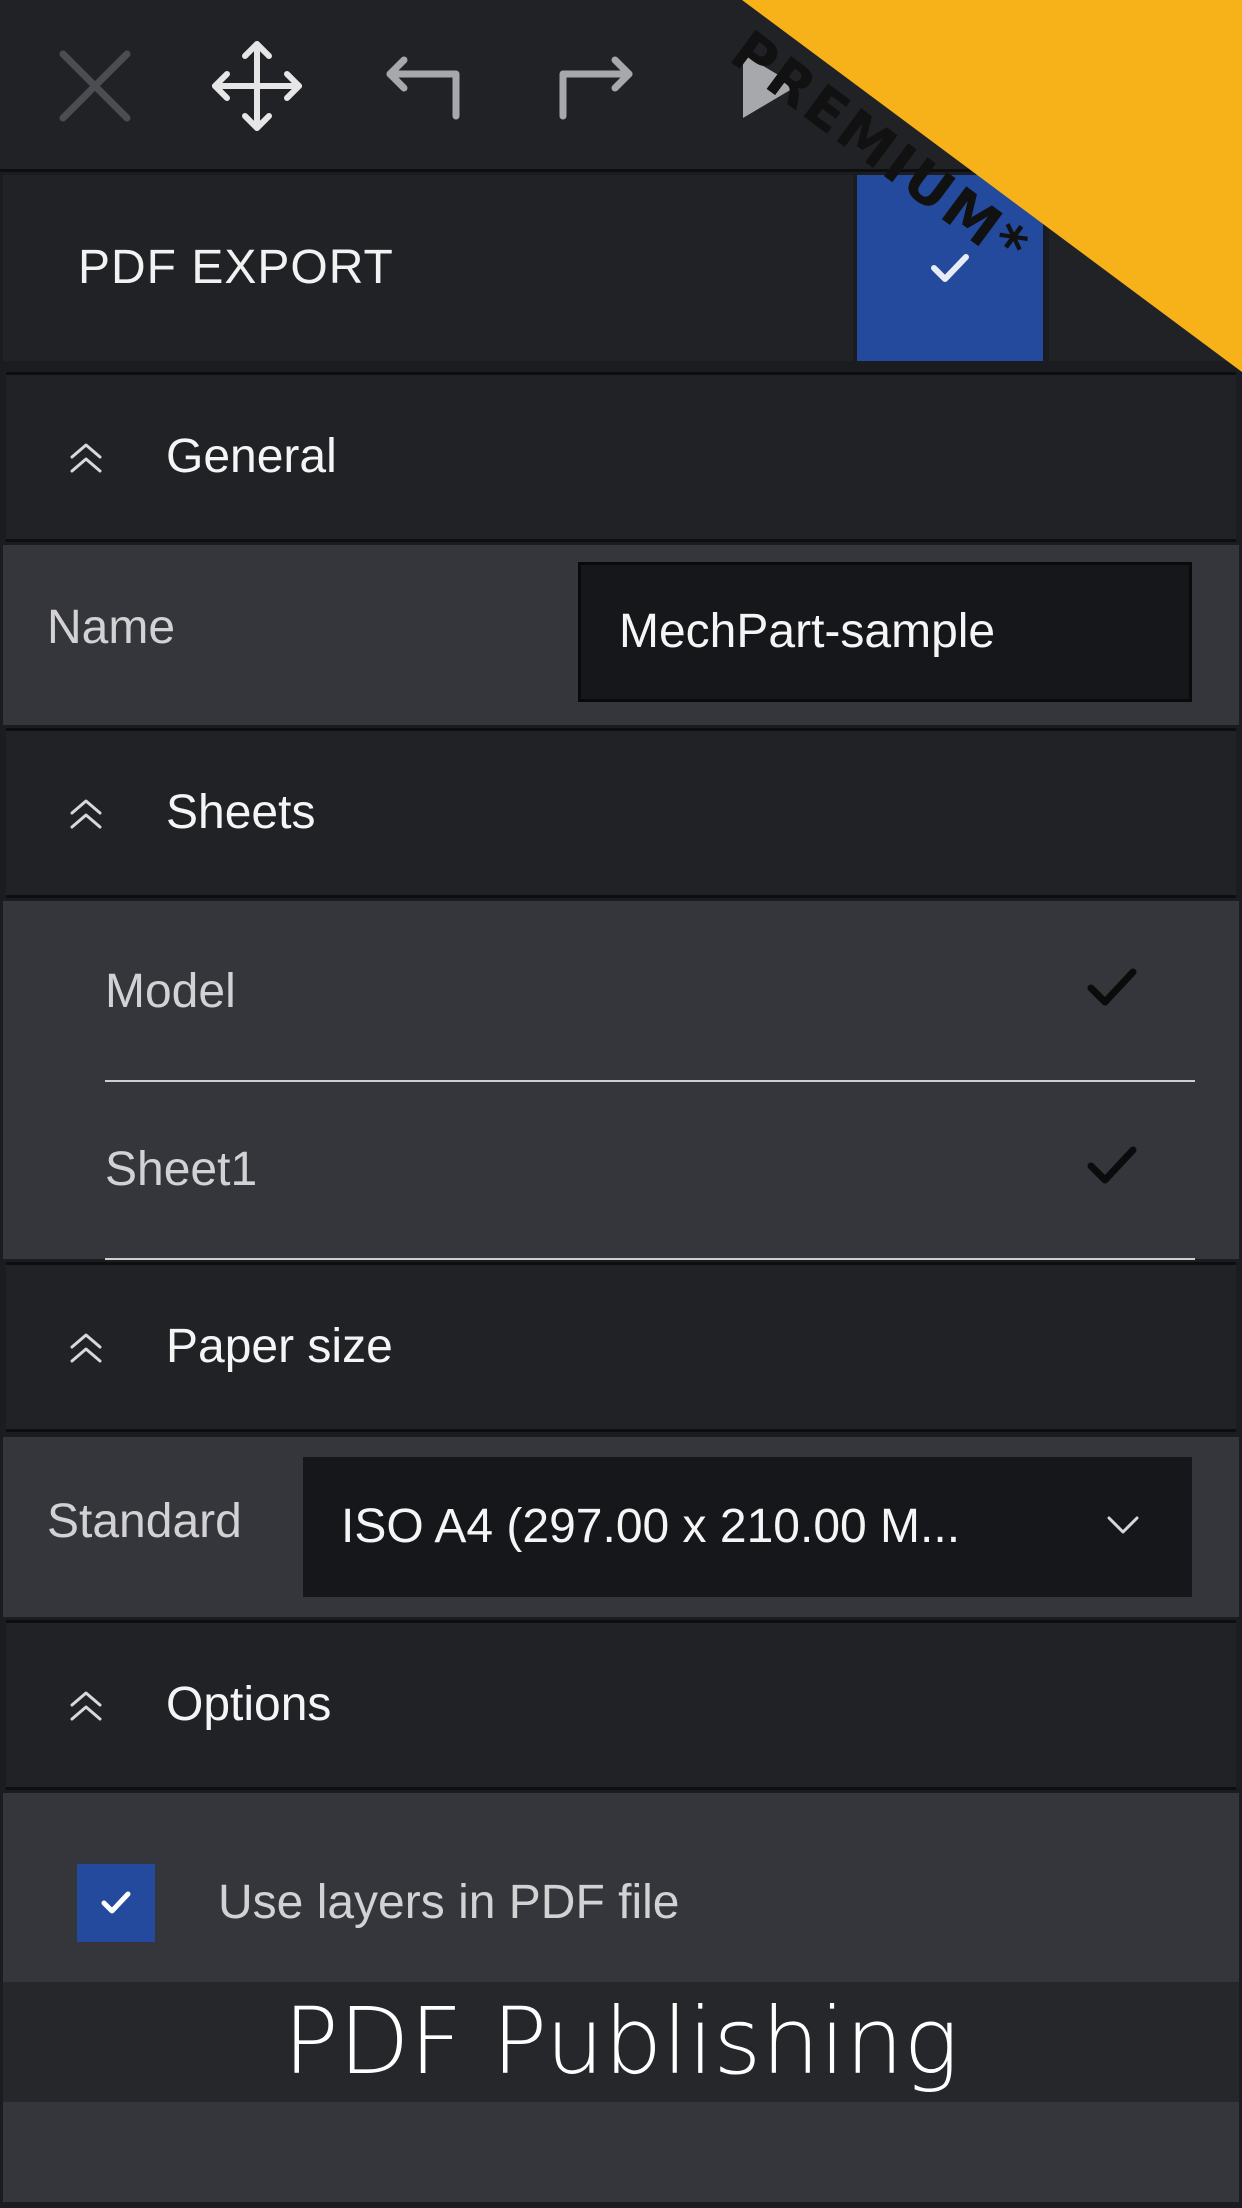  What do you see at coordinates (621, 2152) in the screenshot?
I see `bottom-panel` at bounding box center [621, 2152].